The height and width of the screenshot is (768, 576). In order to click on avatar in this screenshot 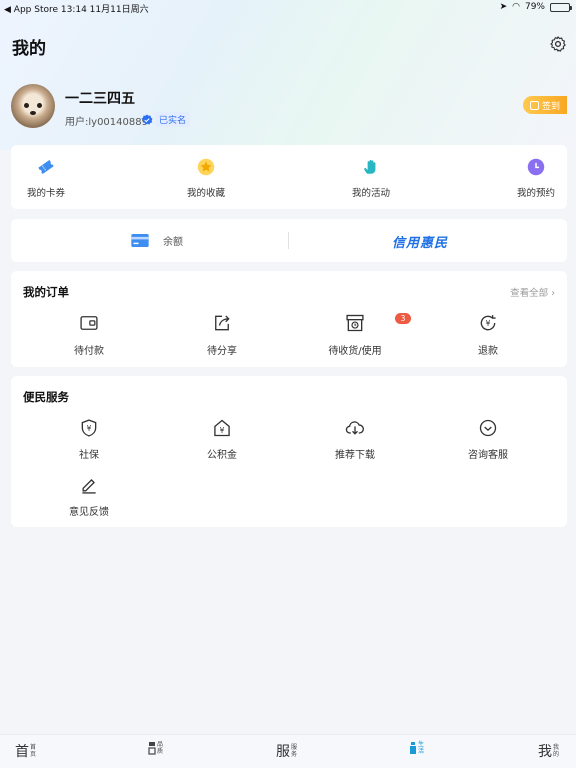, I will do `click(33, 106)`.